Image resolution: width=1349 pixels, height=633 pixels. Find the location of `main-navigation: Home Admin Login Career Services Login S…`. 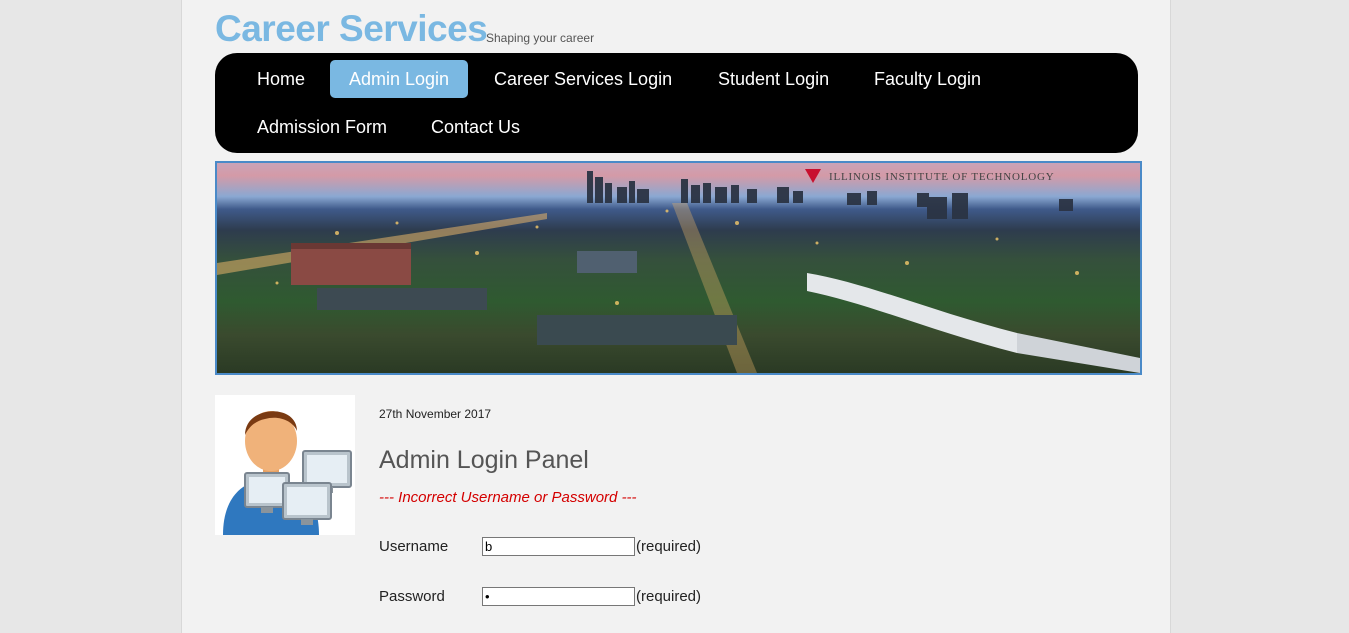

main-navigation: Home Admin Login Career Services Login S… is located at coordinates (676, 103).